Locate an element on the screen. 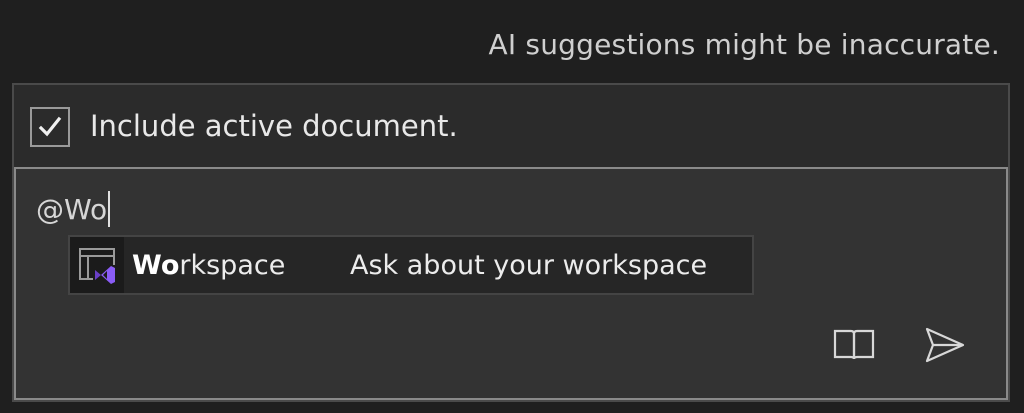 This screenshot has width=1024, height=413. text-caret is located at coordinates (109, 209).